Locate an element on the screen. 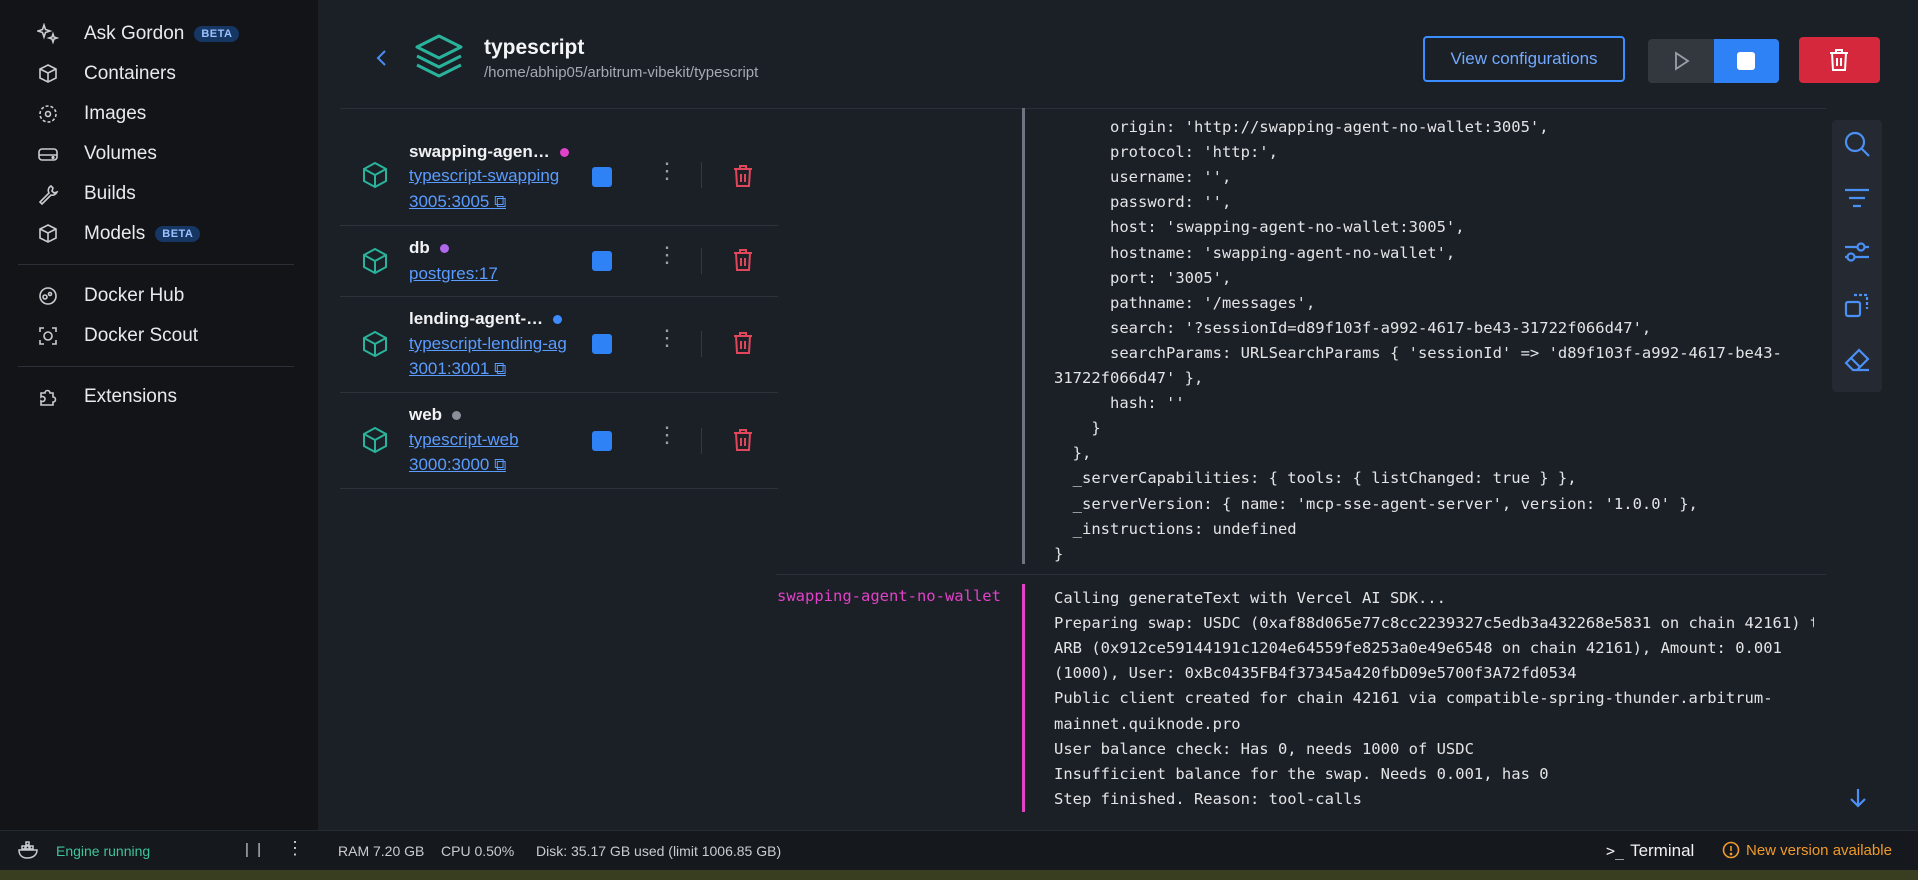 The height and width of the screenshot is (880, 1918). back-chevron-icon is located at coordinates (382, 58).